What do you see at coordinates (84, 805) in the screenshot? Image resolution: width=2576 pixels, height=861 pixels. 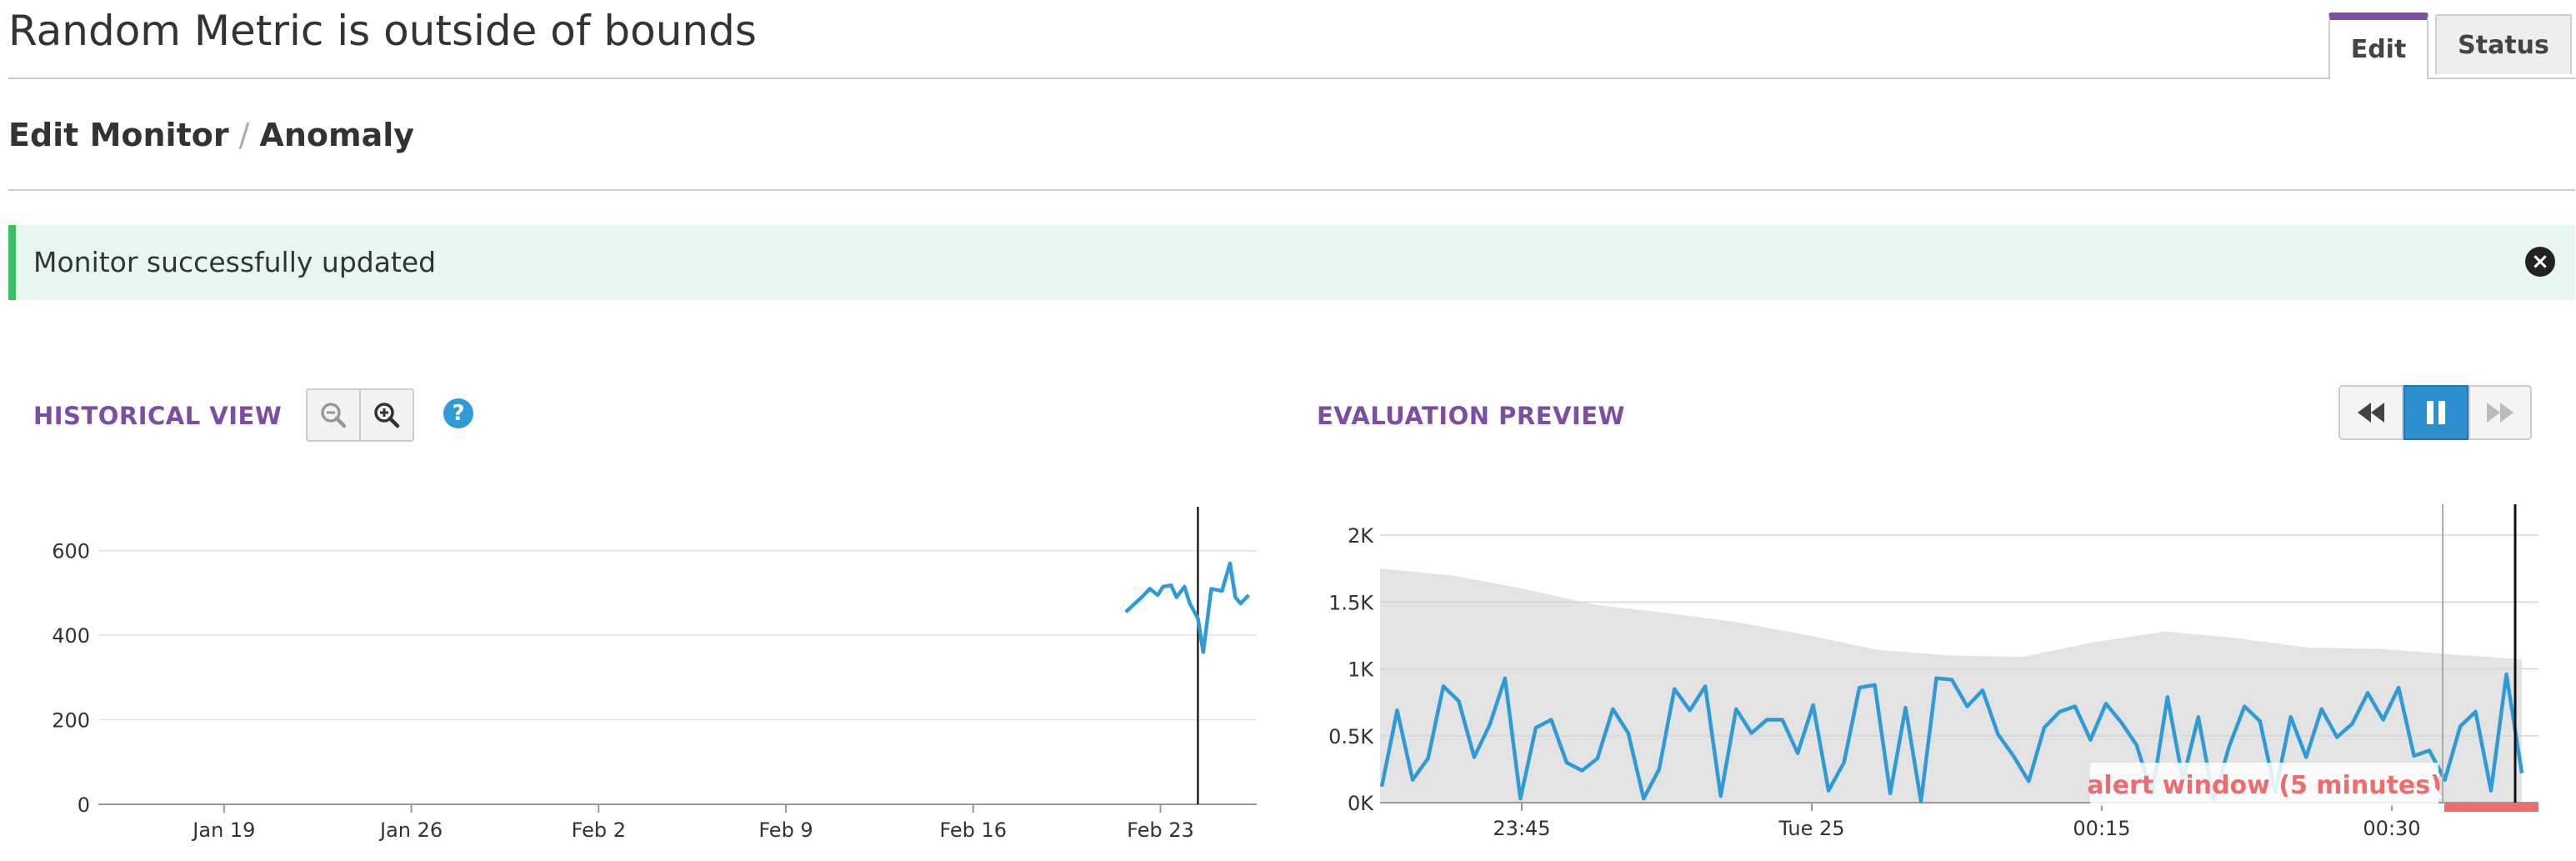 I see `y-tick-label: 0` at bounding box center [84, 805].